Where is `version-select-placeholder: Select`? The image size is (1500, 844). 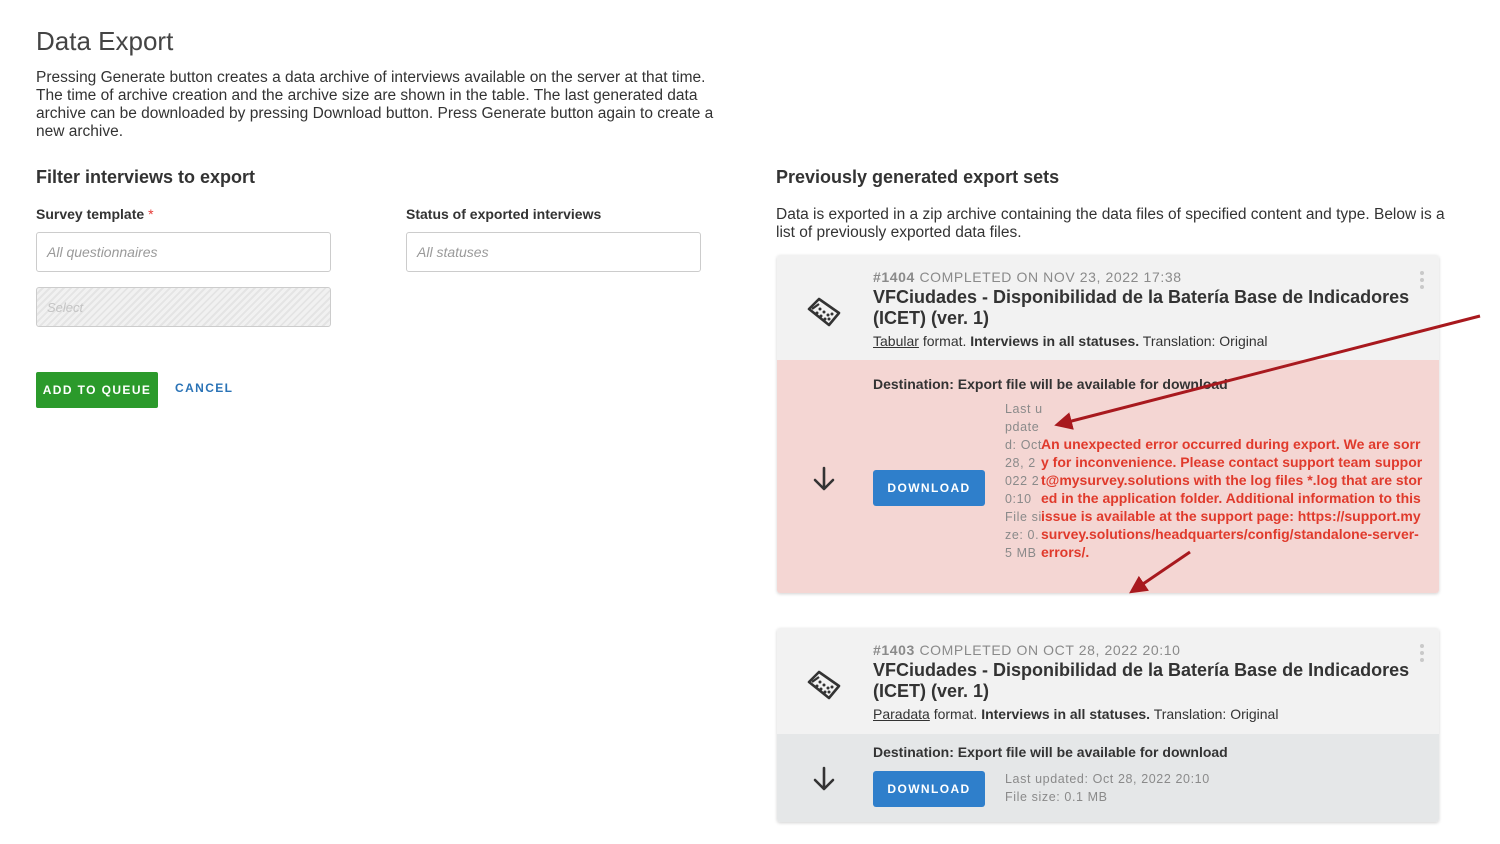
version-select-placeholder: Select is located at coordinates (65, 307).